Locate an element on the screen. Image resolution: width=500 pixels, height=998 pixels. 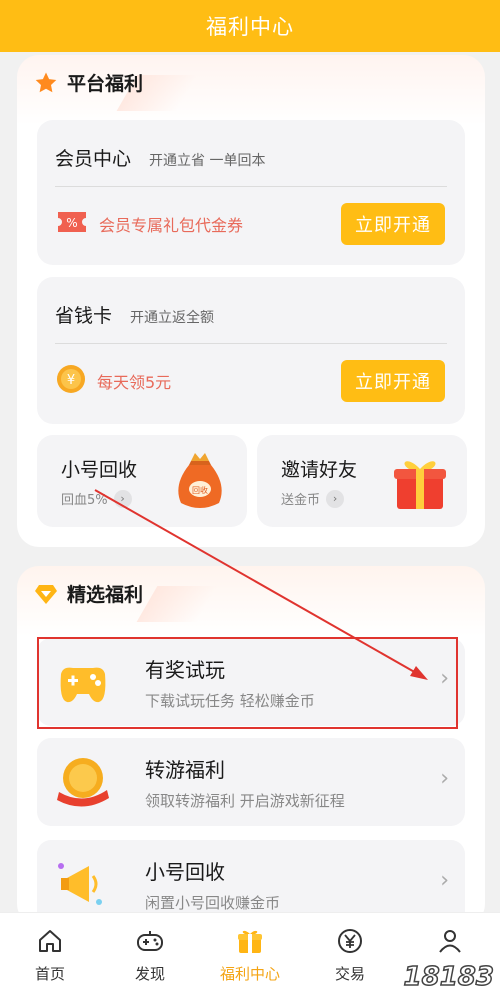
tile-subtitle: 回血5% is located at coordinates (84, 500).